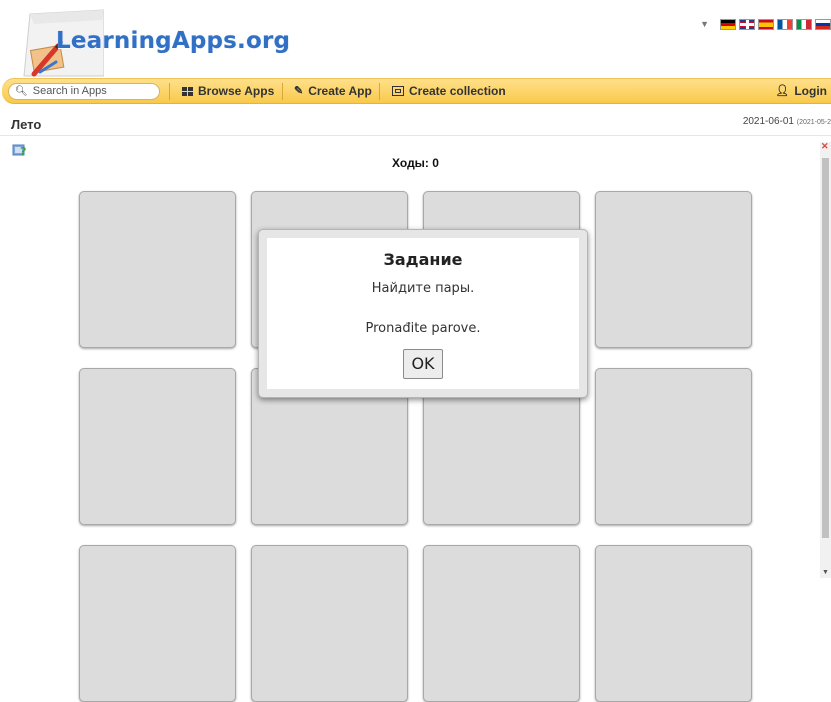 This screenshot has height=702, width=831. I want to click on browse-apps-button: Browse Apps, so click(228, 91).